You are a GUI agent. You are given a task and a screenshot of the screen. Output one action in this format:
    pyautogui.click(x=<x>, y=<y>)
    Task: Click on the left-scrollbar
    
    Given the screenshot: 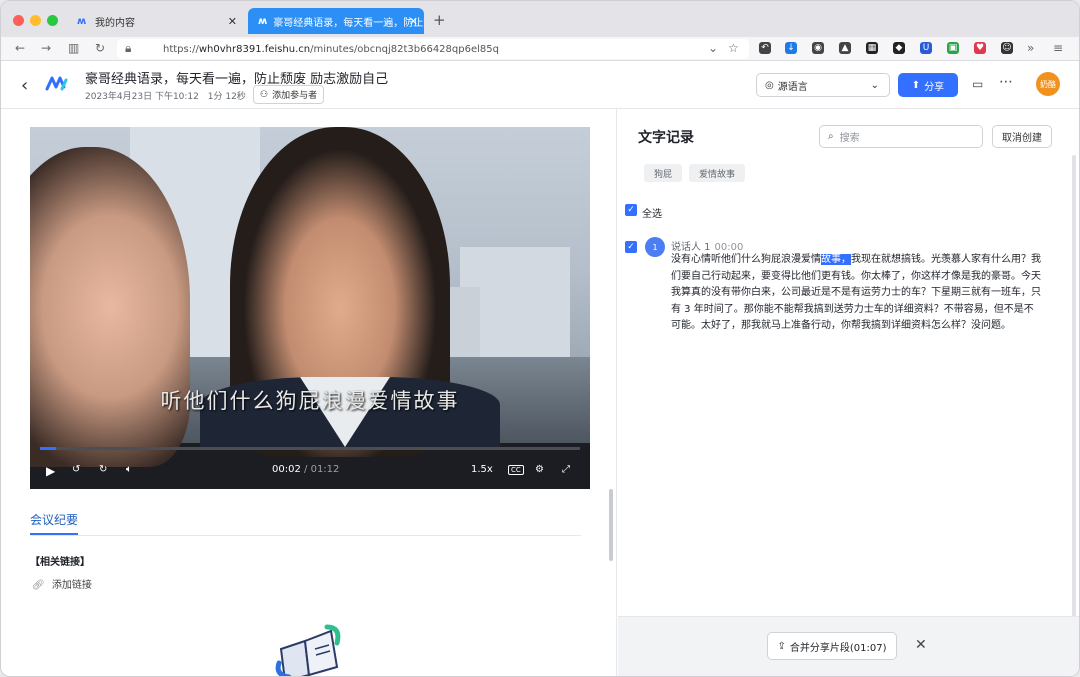 What is the action you would take?
    pyautogui.click(x=611, y=525)
    